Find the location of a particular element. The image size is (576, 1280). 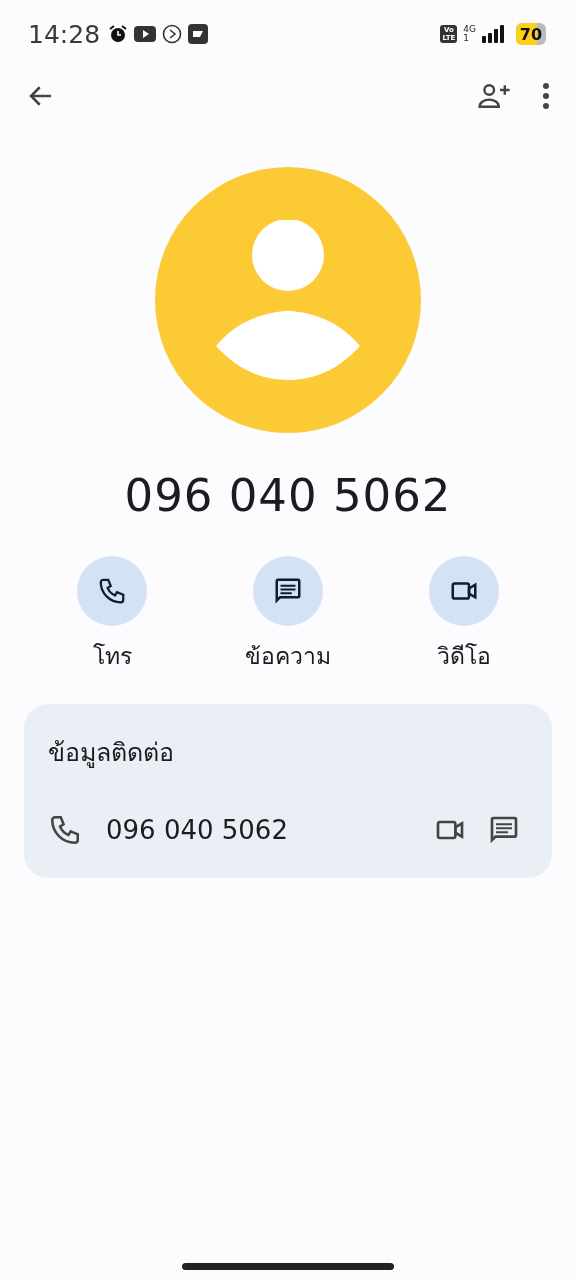

clock-time: 14:28 is located at coordinates (64, 34).